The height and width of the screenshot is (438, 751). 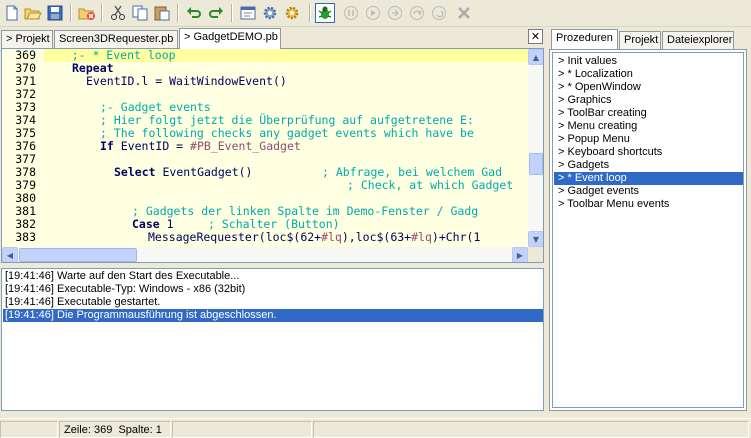 What do you see at coordinates (235, 237) in the screenshot?
I see `code-text: MessageRequester(loc$(62+` at bounding box center [235, 237].